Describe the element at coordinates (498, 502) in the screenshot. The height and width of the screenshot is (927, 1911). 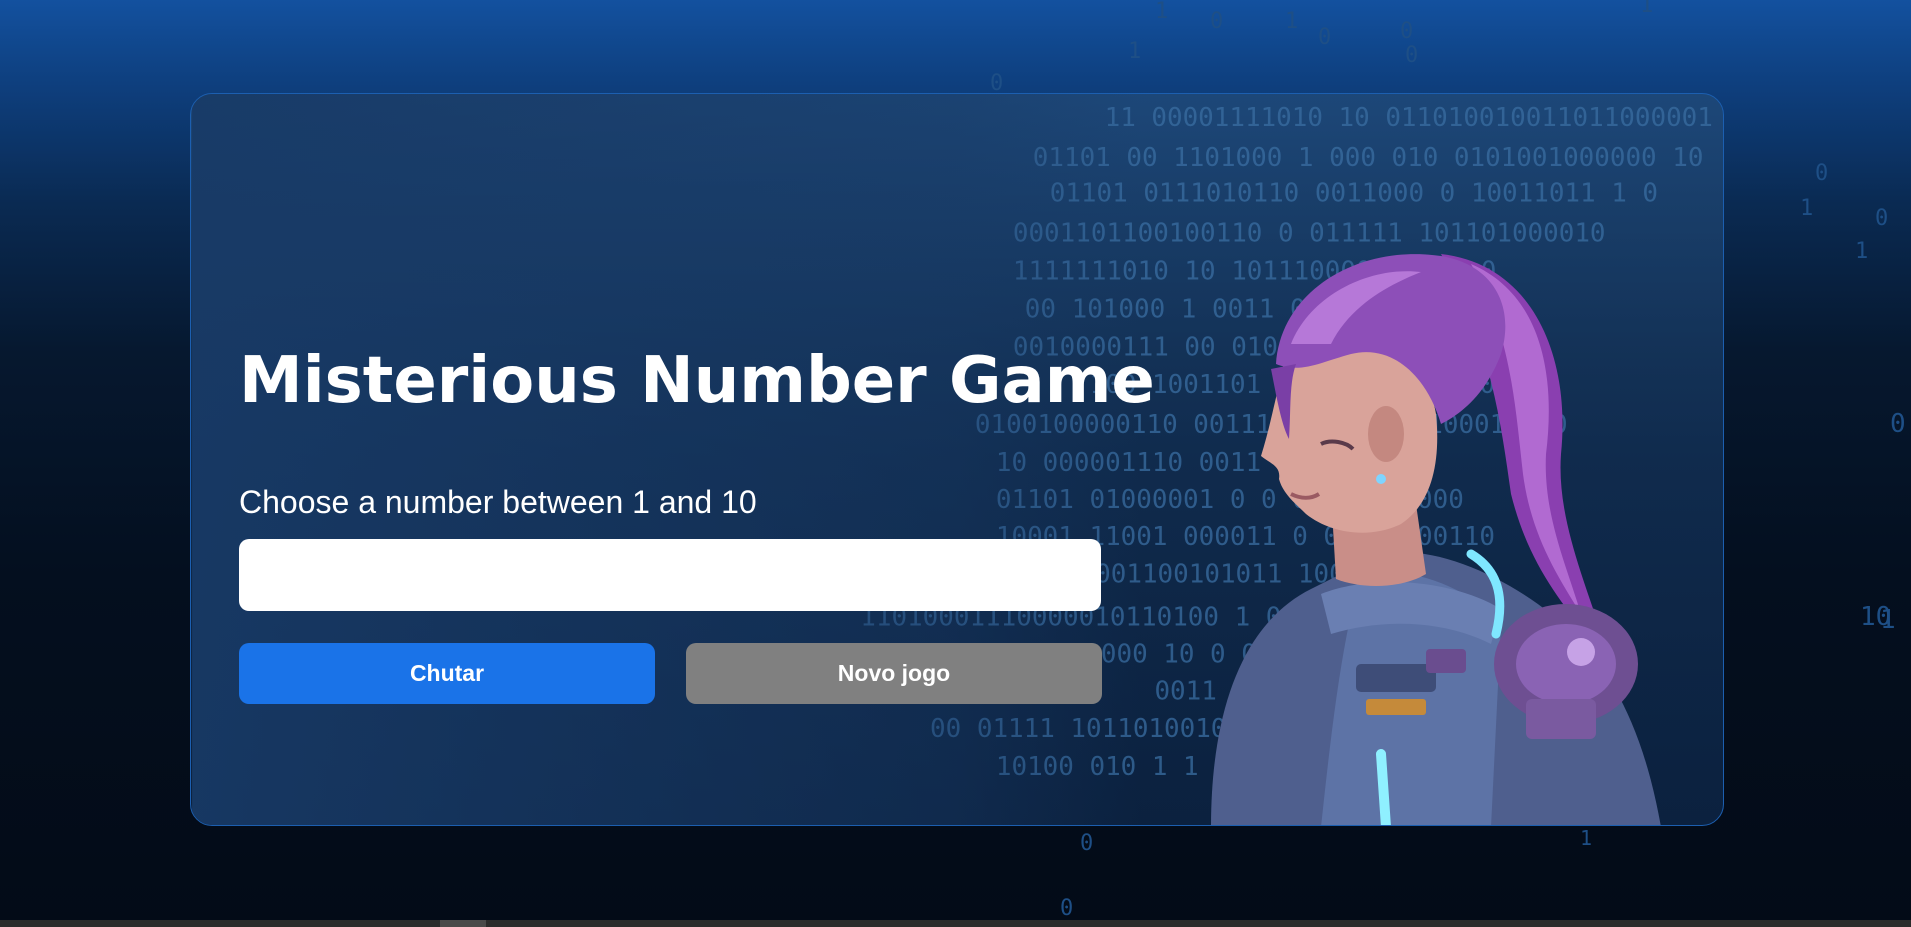
I see `number-prompt-label: Choose a number between 1 and 10` at that location.